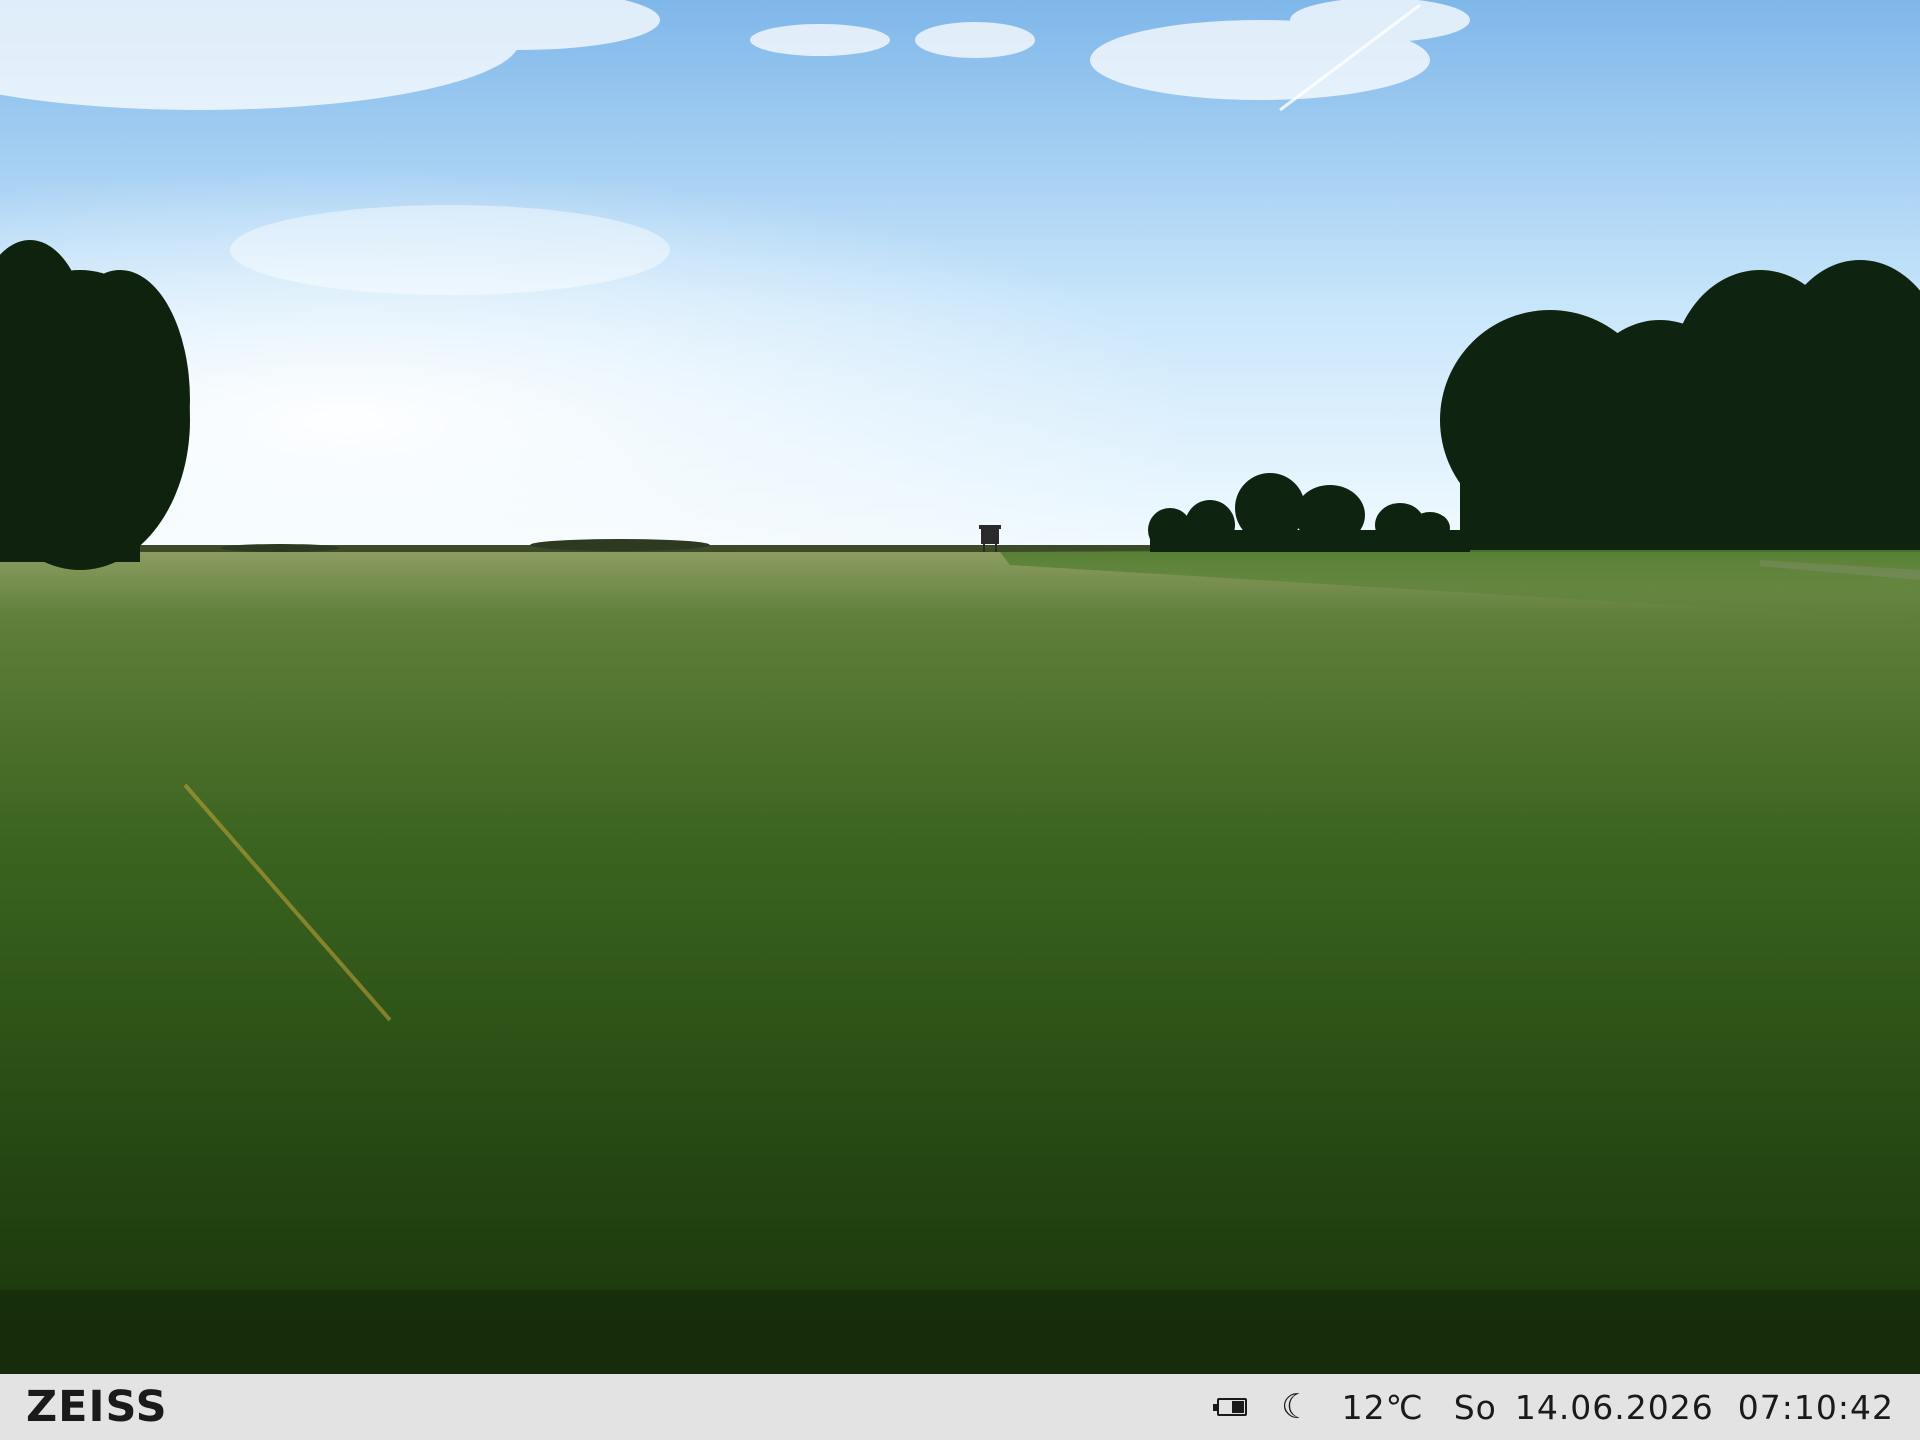  I want to click on date-readout: 14.06.2026, so click(1614, 1407).